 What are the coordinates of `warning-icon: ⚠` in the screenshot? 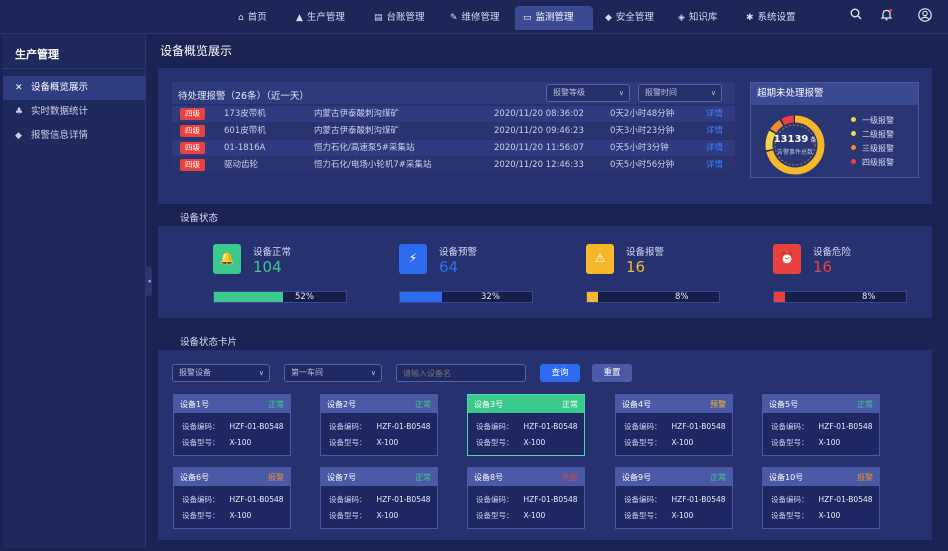 It's located at (600, 259).